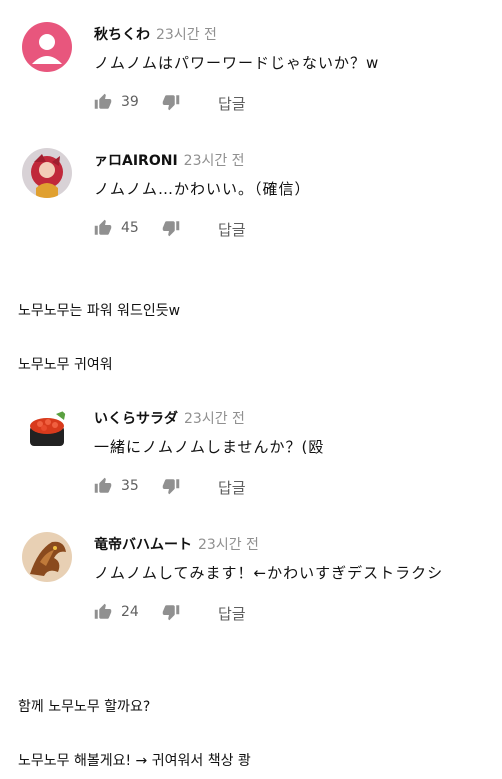 Image resolution: width=502 pixels, height=779 pixels. Describe the element at coordinates (136, 161) in the screenshot. I see `author-name: ァロAIRONI` at that location.